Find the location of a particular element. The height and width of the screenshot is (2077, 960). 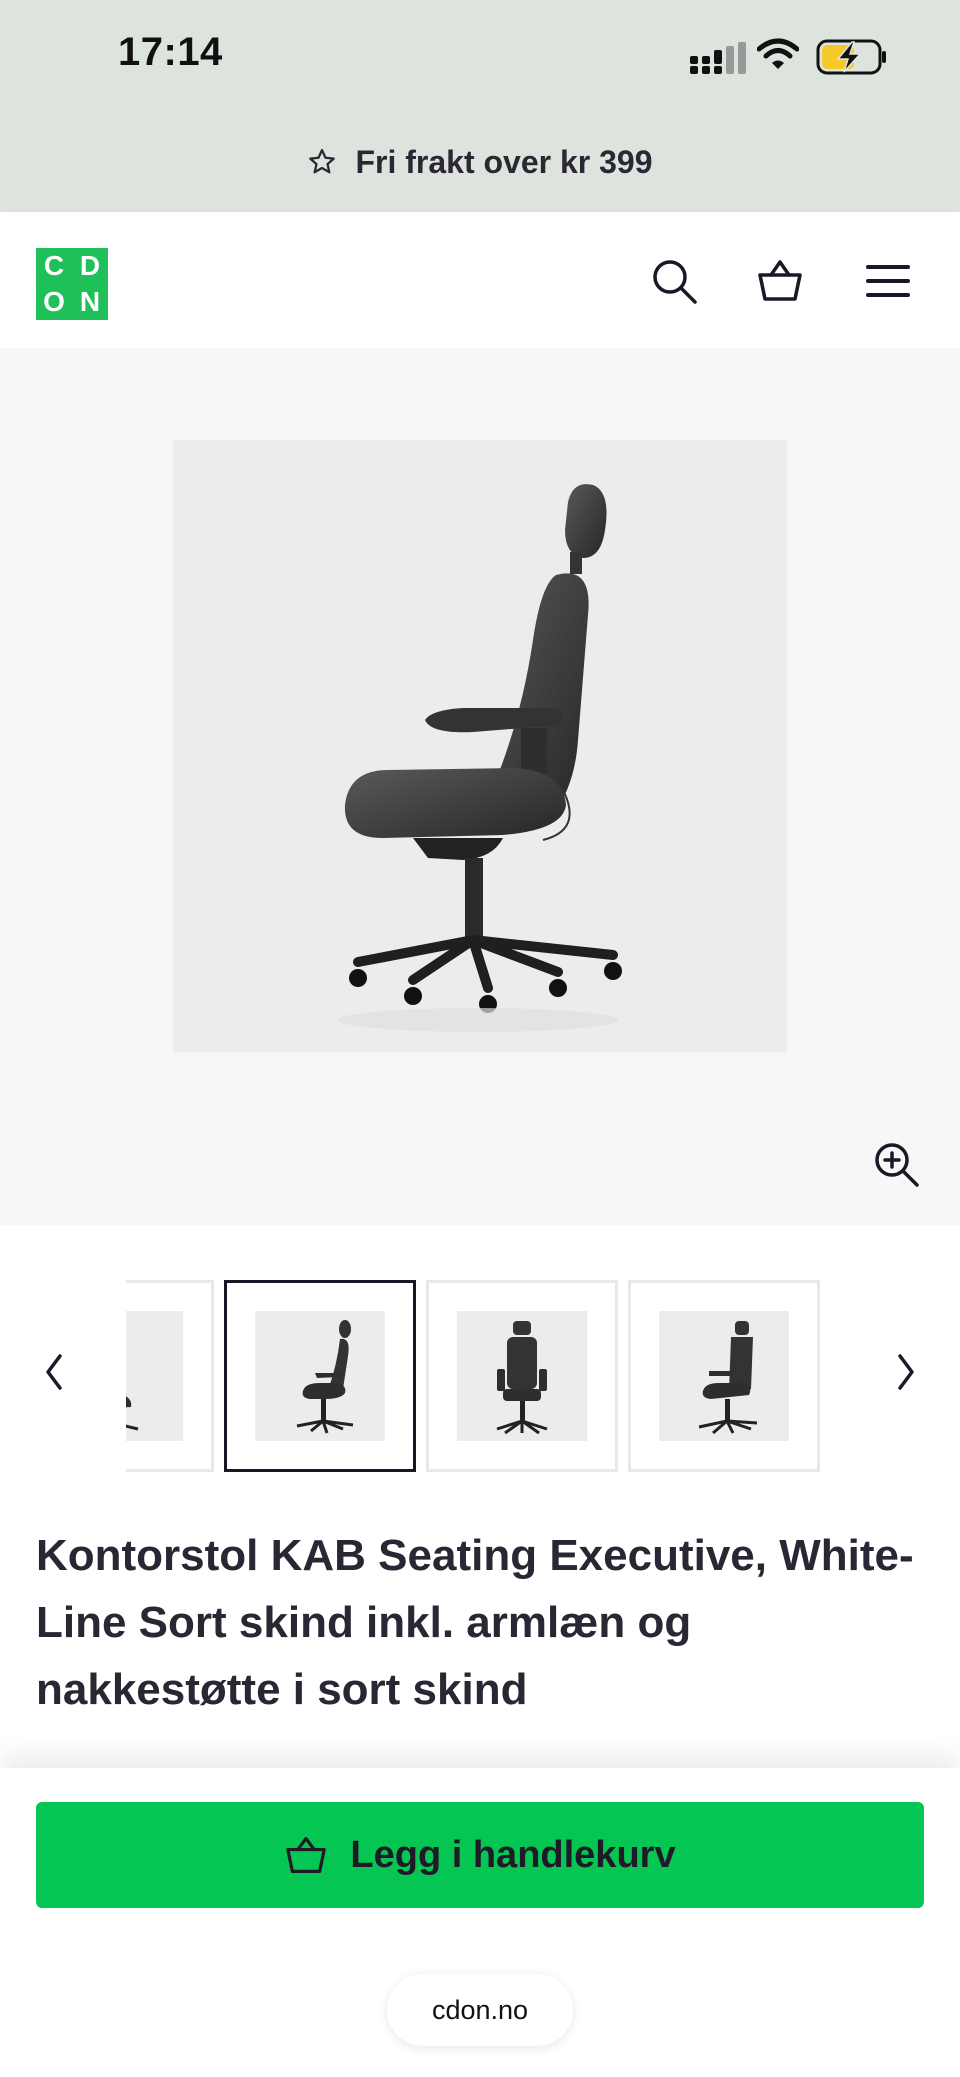

zoom-in-icon is located at coordinates (896, 1164).